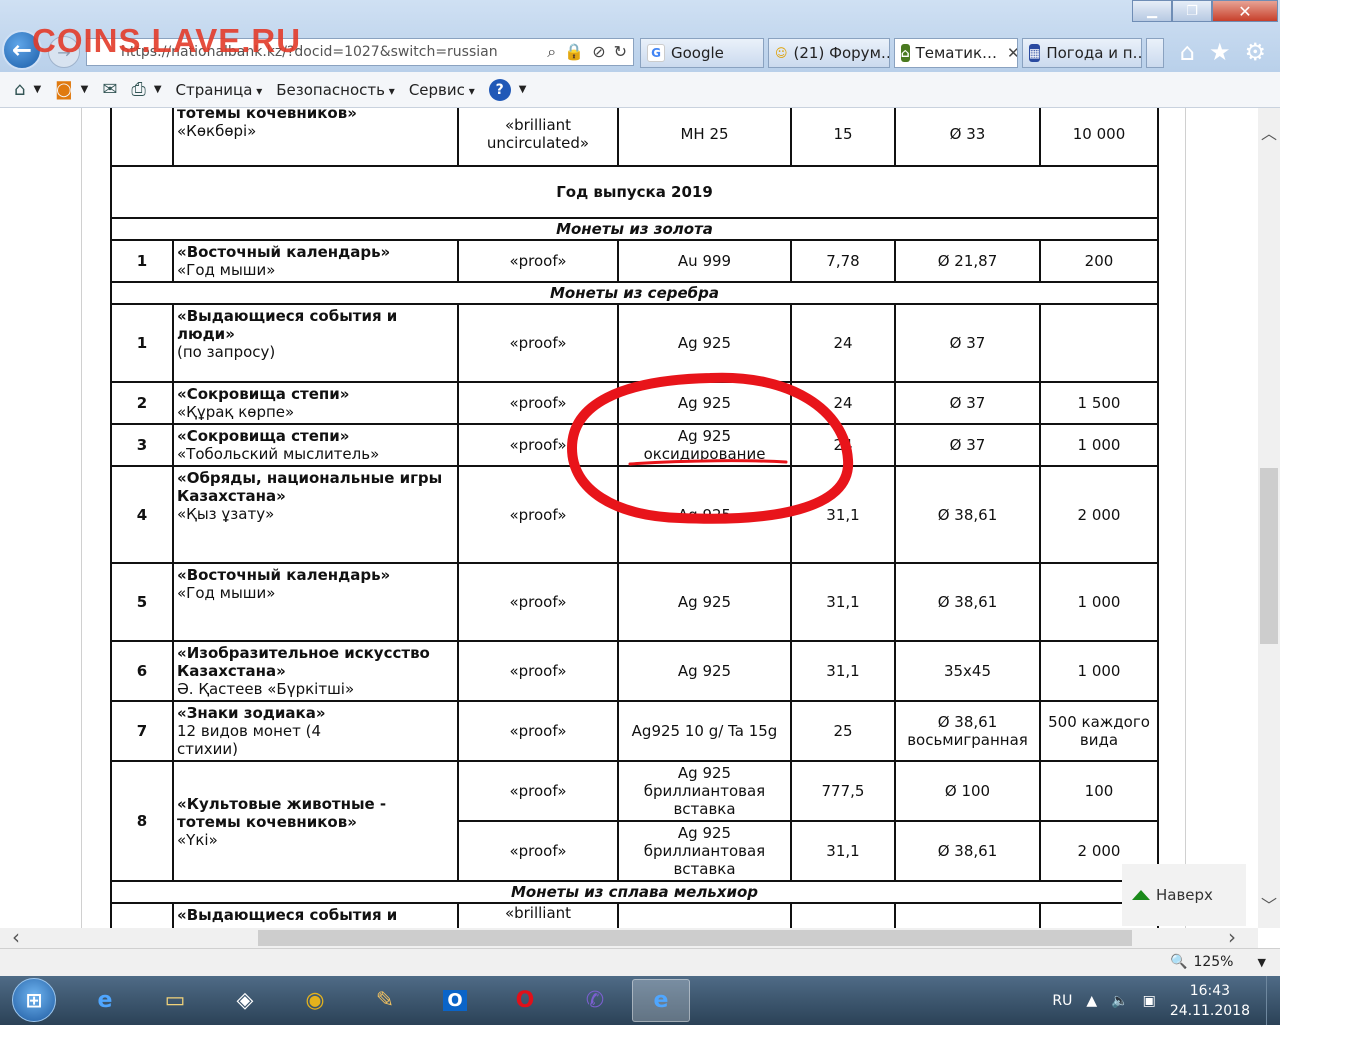  I want to click on rss-feed-icon: ◙, so click(63, 89).